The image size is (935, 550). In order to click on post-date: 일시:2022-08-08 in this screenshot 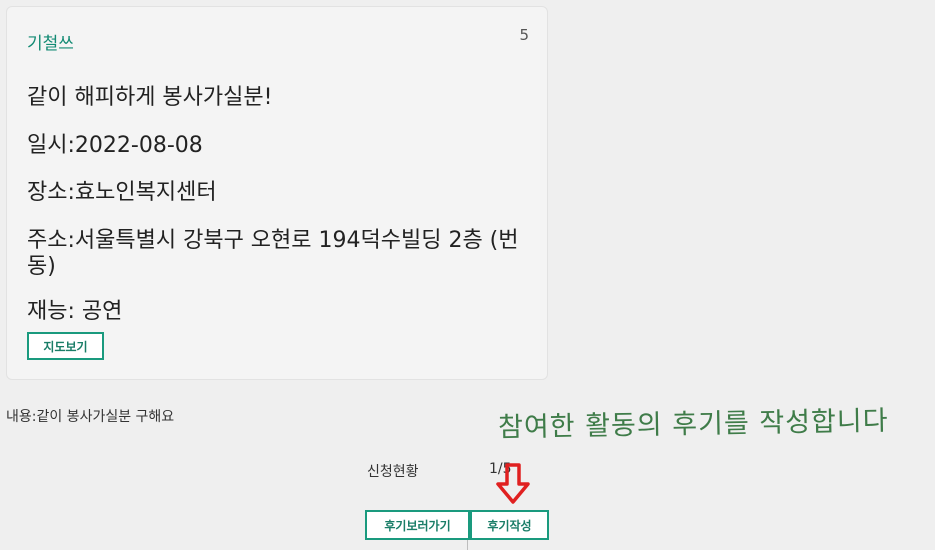, I will do `click(115, 145)`.